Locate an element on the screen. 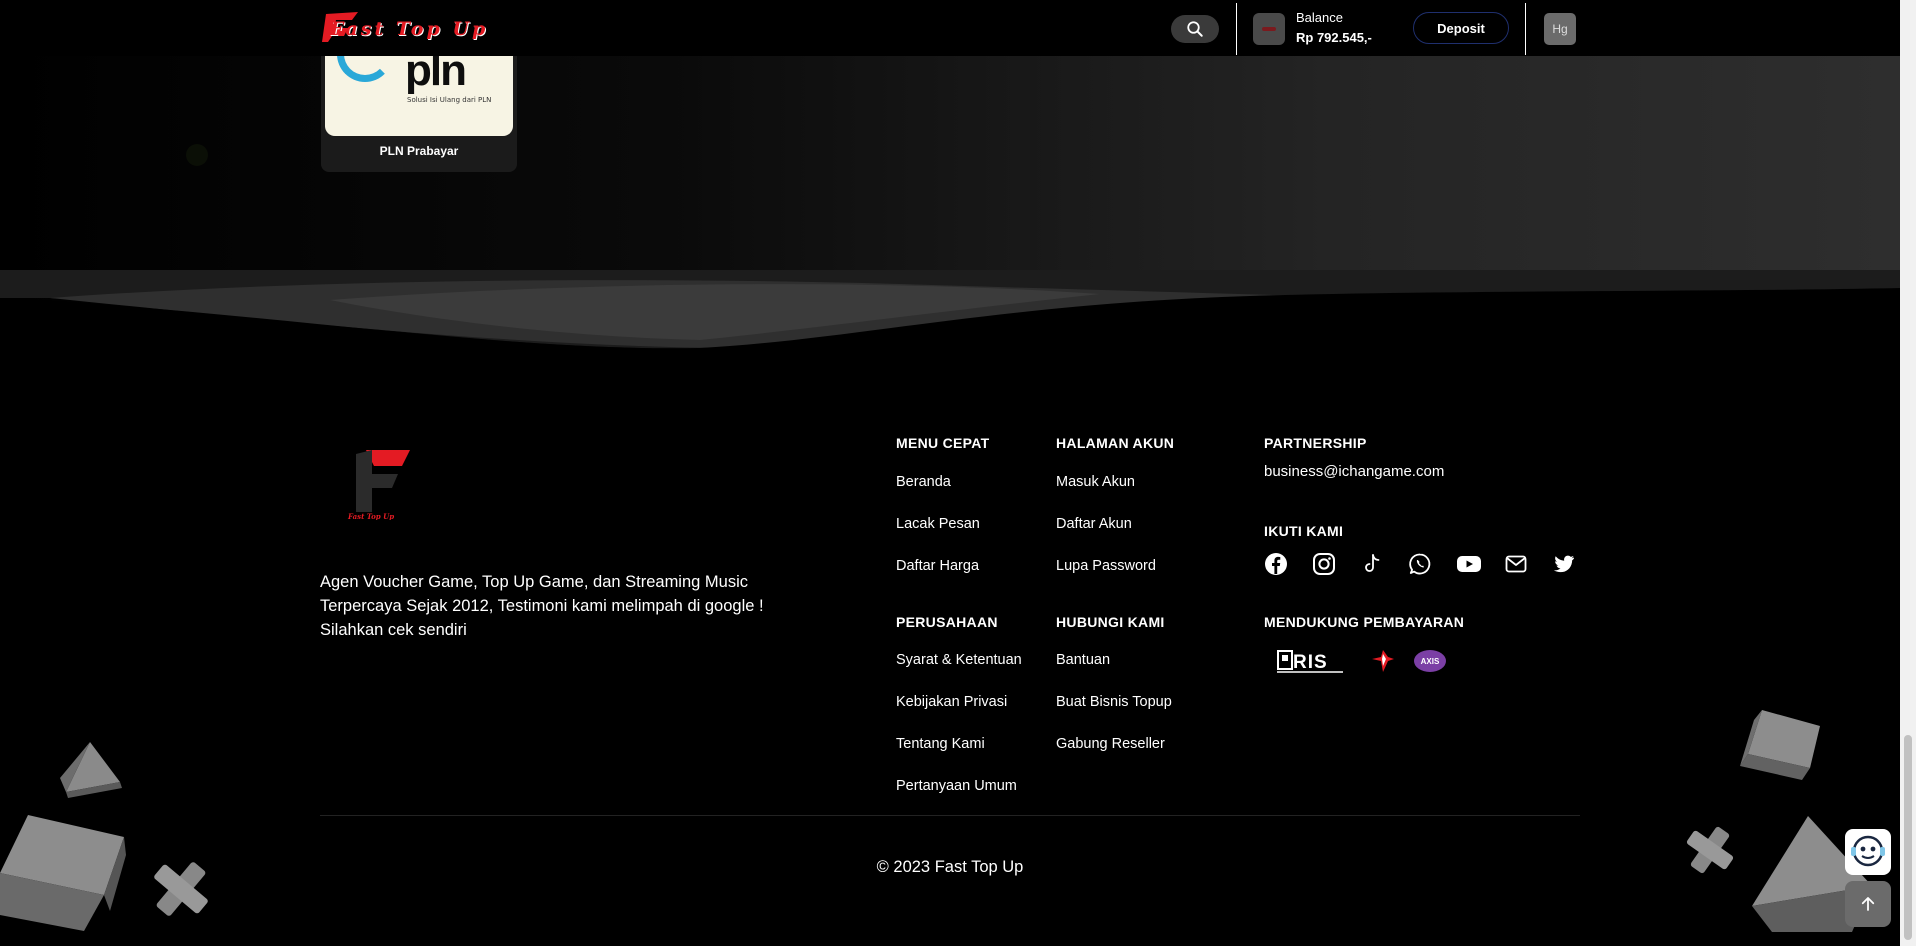 The image size is (1916, 946). scroll-to-top-button is located at coordinates (1868, 904).